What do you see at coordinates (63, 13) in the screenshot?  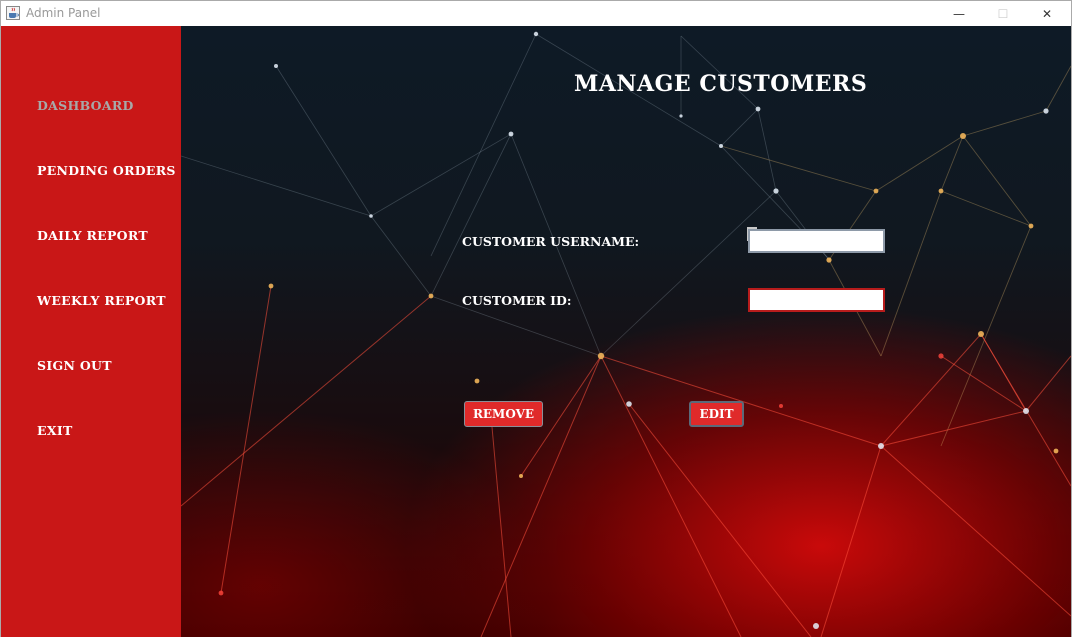 I see `window-title: Admin Panel` at bounding box center [63, 13].